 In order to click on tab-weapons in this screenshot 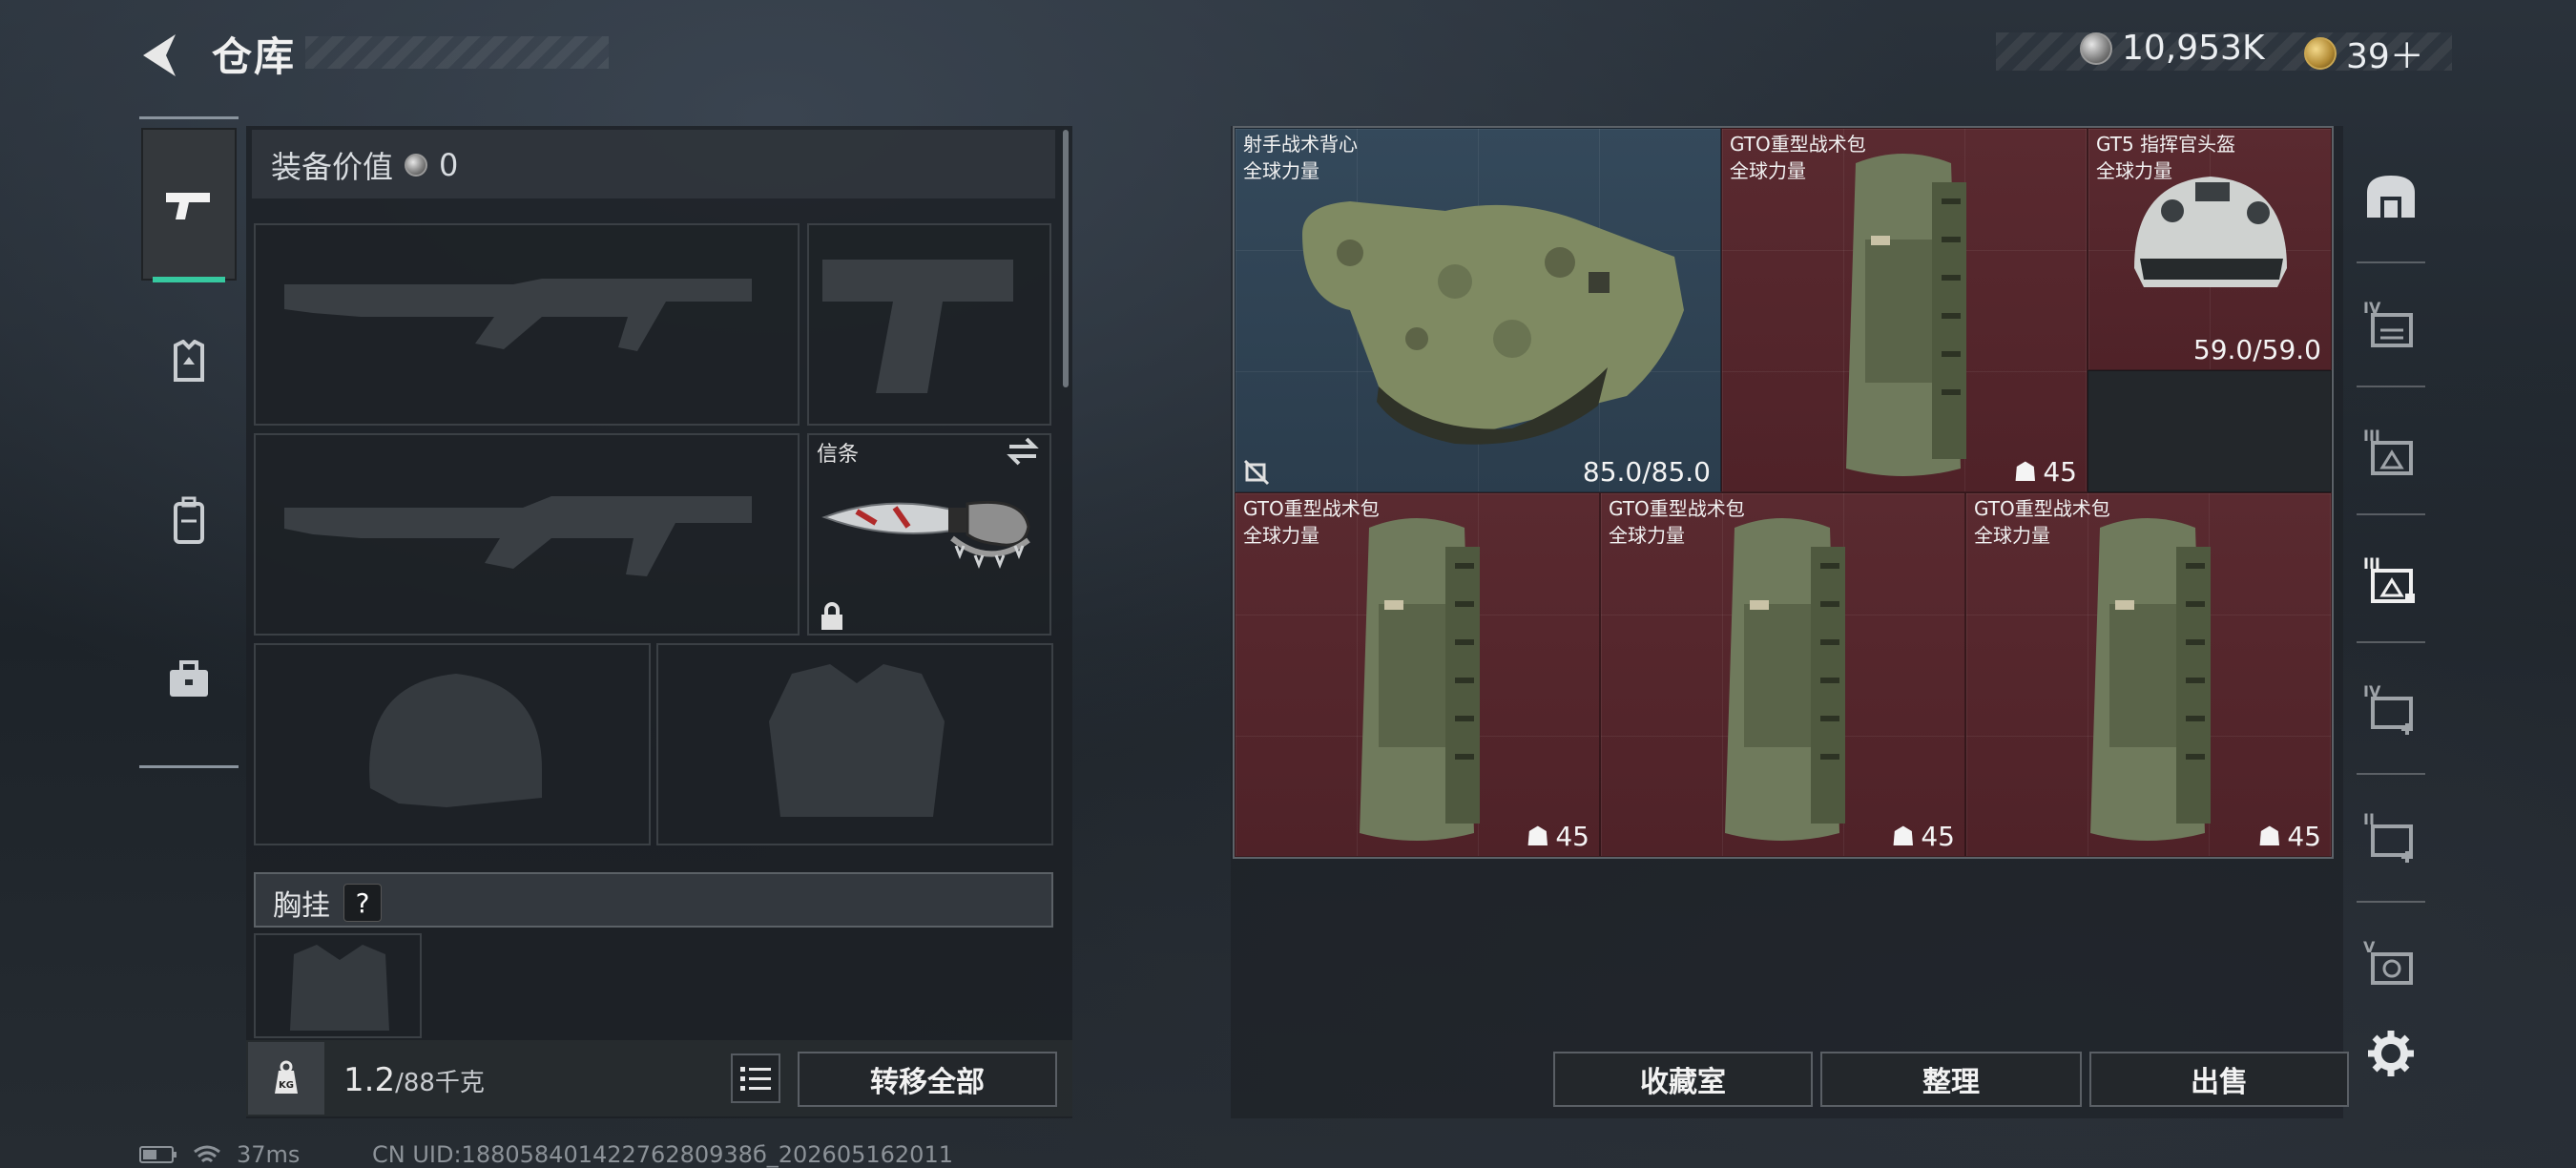, I will do `click(189, 205)`.